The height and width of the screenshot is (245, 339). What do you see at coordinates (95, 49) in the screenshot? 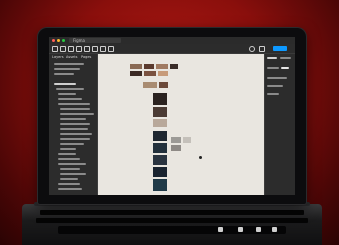
I see `text-tool-icon` at bounding box center [95, 49].